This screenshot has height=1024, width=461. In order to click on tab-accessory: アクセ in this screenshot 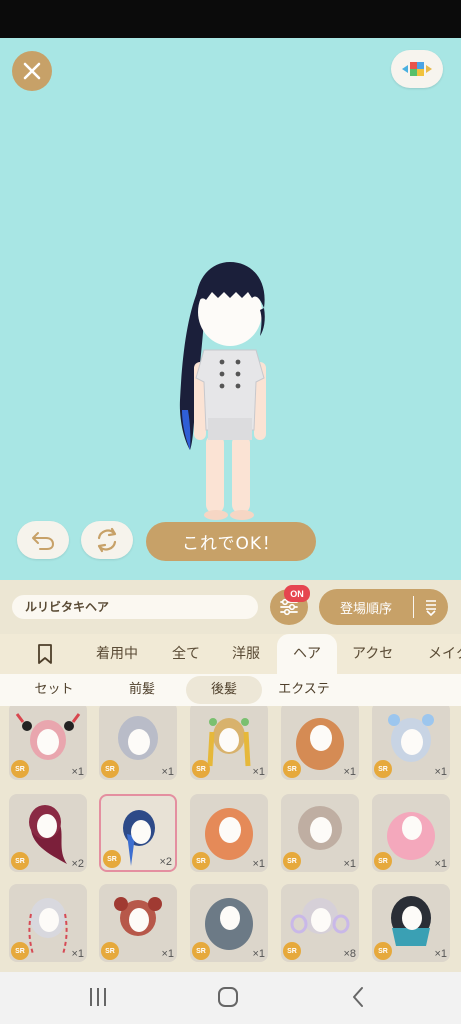, I will do `click(372, 654)`.